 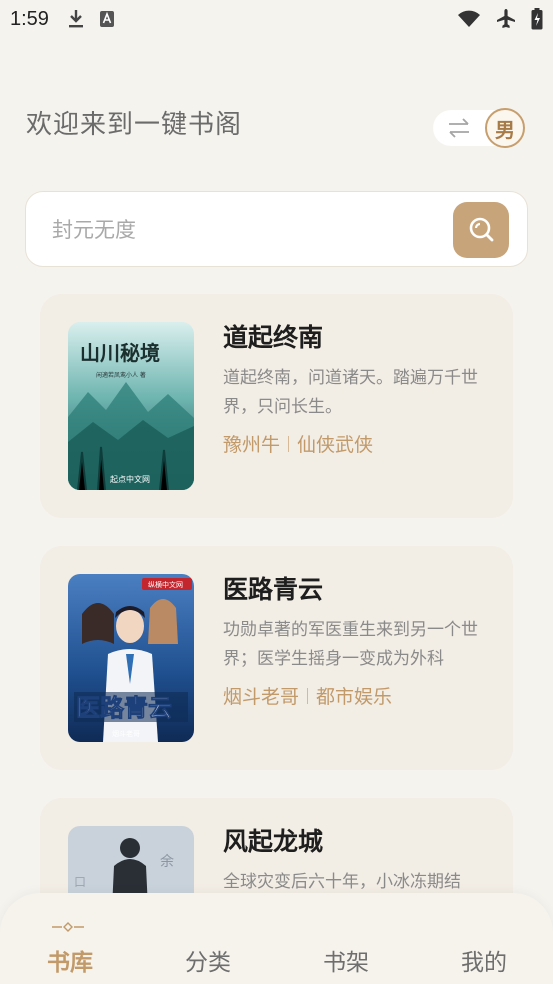 What do you see at coordinates (261, 697) in the screenshot?
I see `book-author: 烟斗老哥` at bounding box center [261, 697].